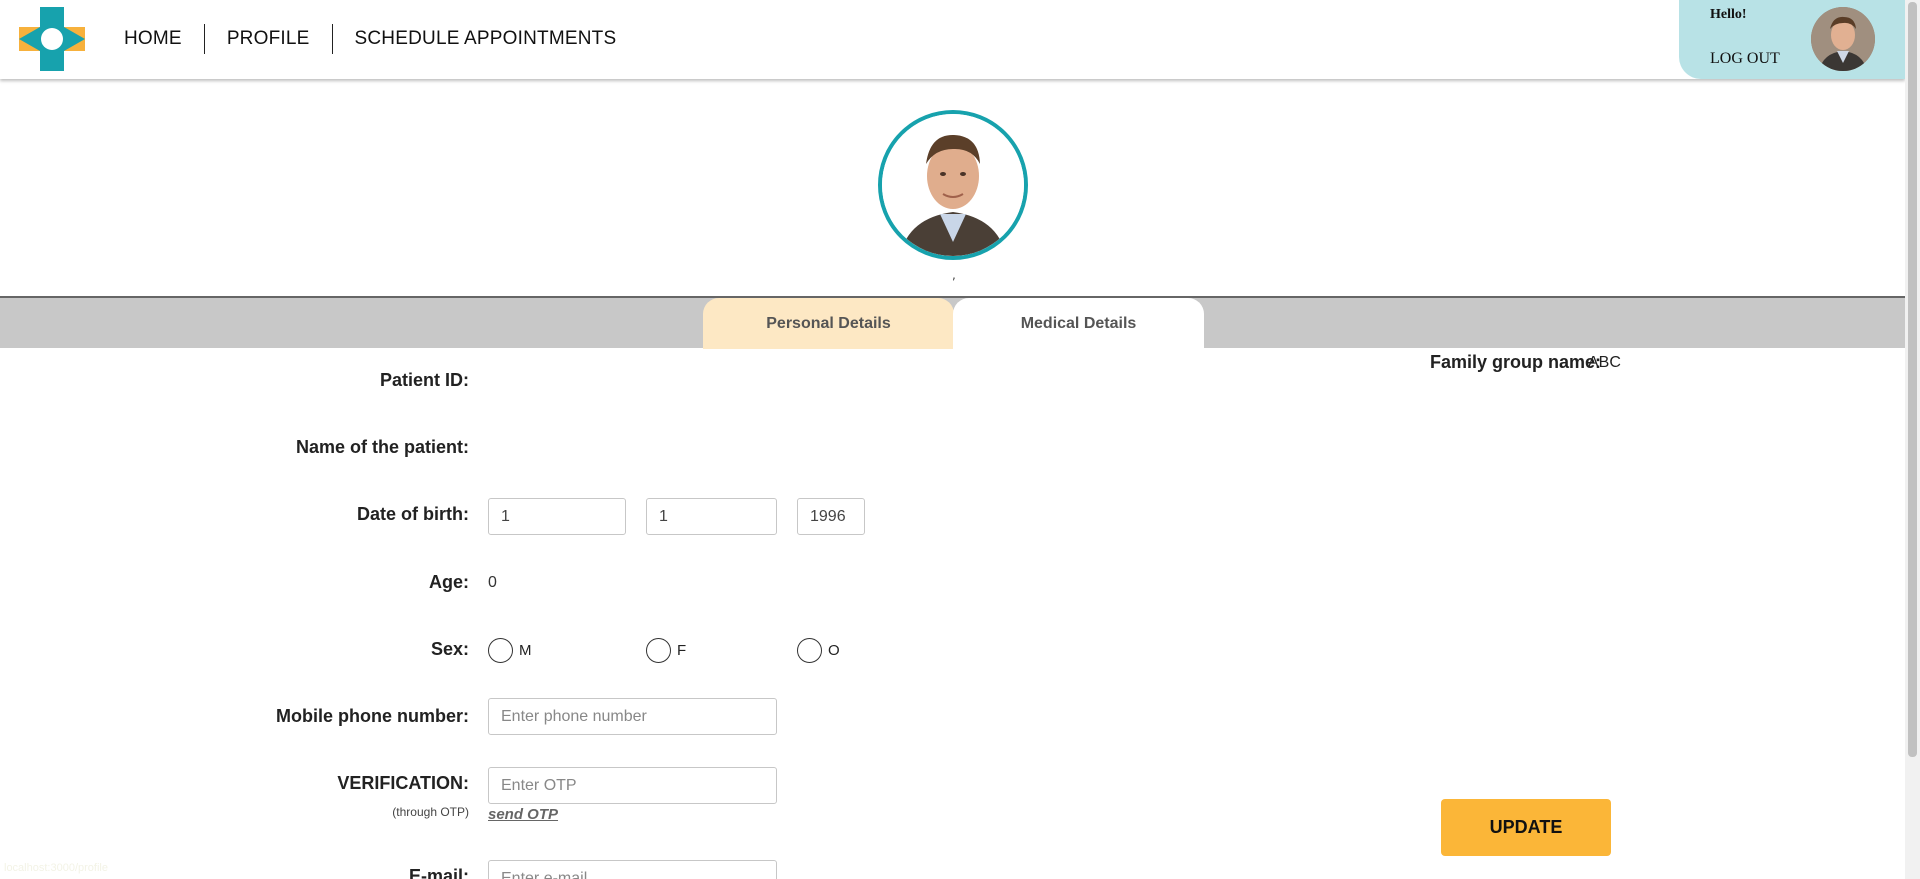  What do you see at coordinates (56, 868) in the screenshot?
I see `status-url: localhost:3000/profile` at bounding box center [56, 868].